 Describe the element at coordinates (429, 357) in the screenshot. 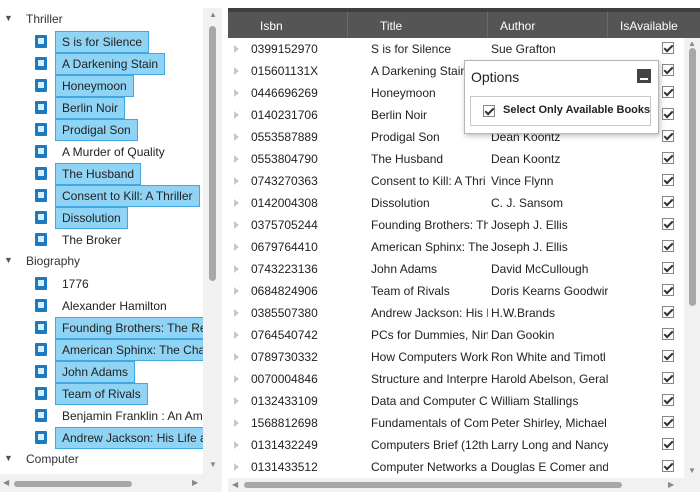

I see `cell-title: How Computers Work` at that location.